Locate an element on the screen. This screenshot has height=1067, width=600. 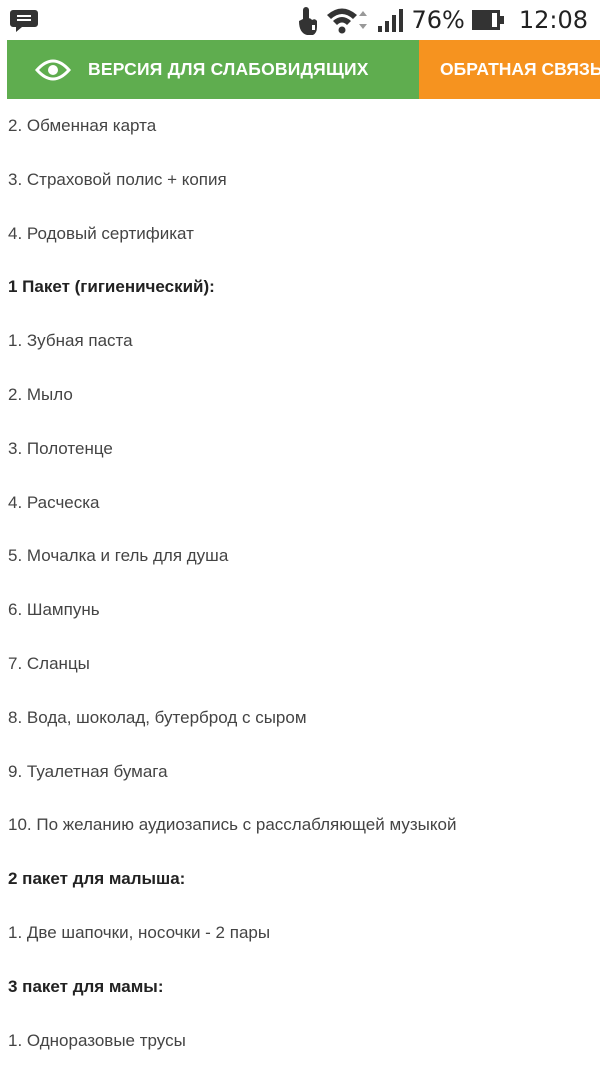
list-item: 3. Полотенце is located at coordinates (60, 448).